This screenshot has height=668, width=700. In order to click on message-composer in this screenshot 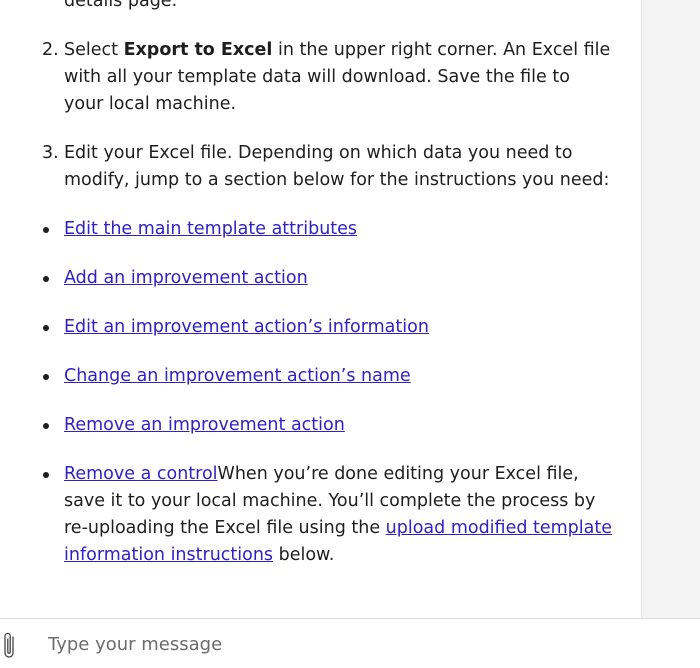, I will do `click(350, 643)`.